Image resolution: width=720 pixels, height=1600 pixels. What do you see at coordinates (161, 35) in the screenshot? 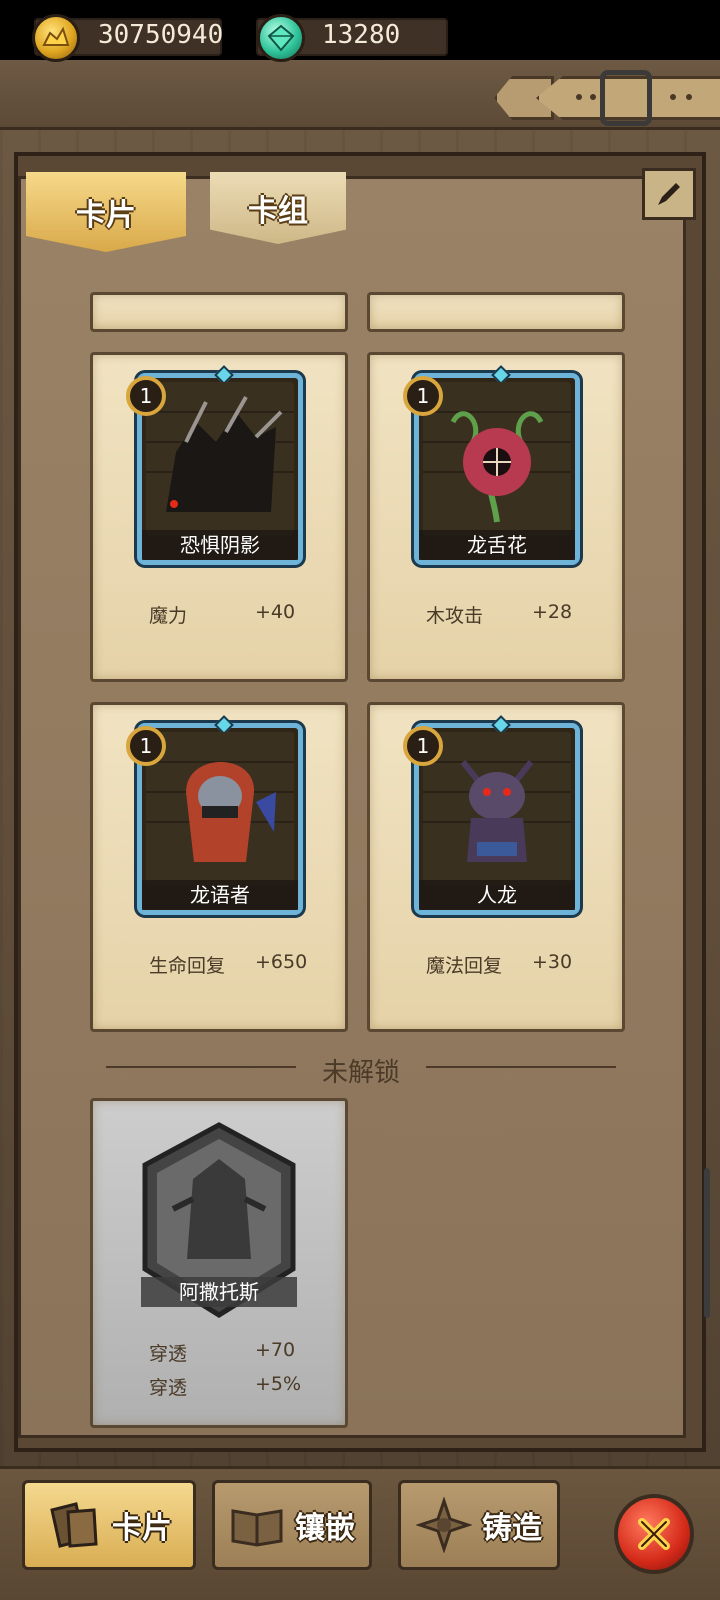
I see `gold-amount: 30750940` at bounding box center [161, 35].